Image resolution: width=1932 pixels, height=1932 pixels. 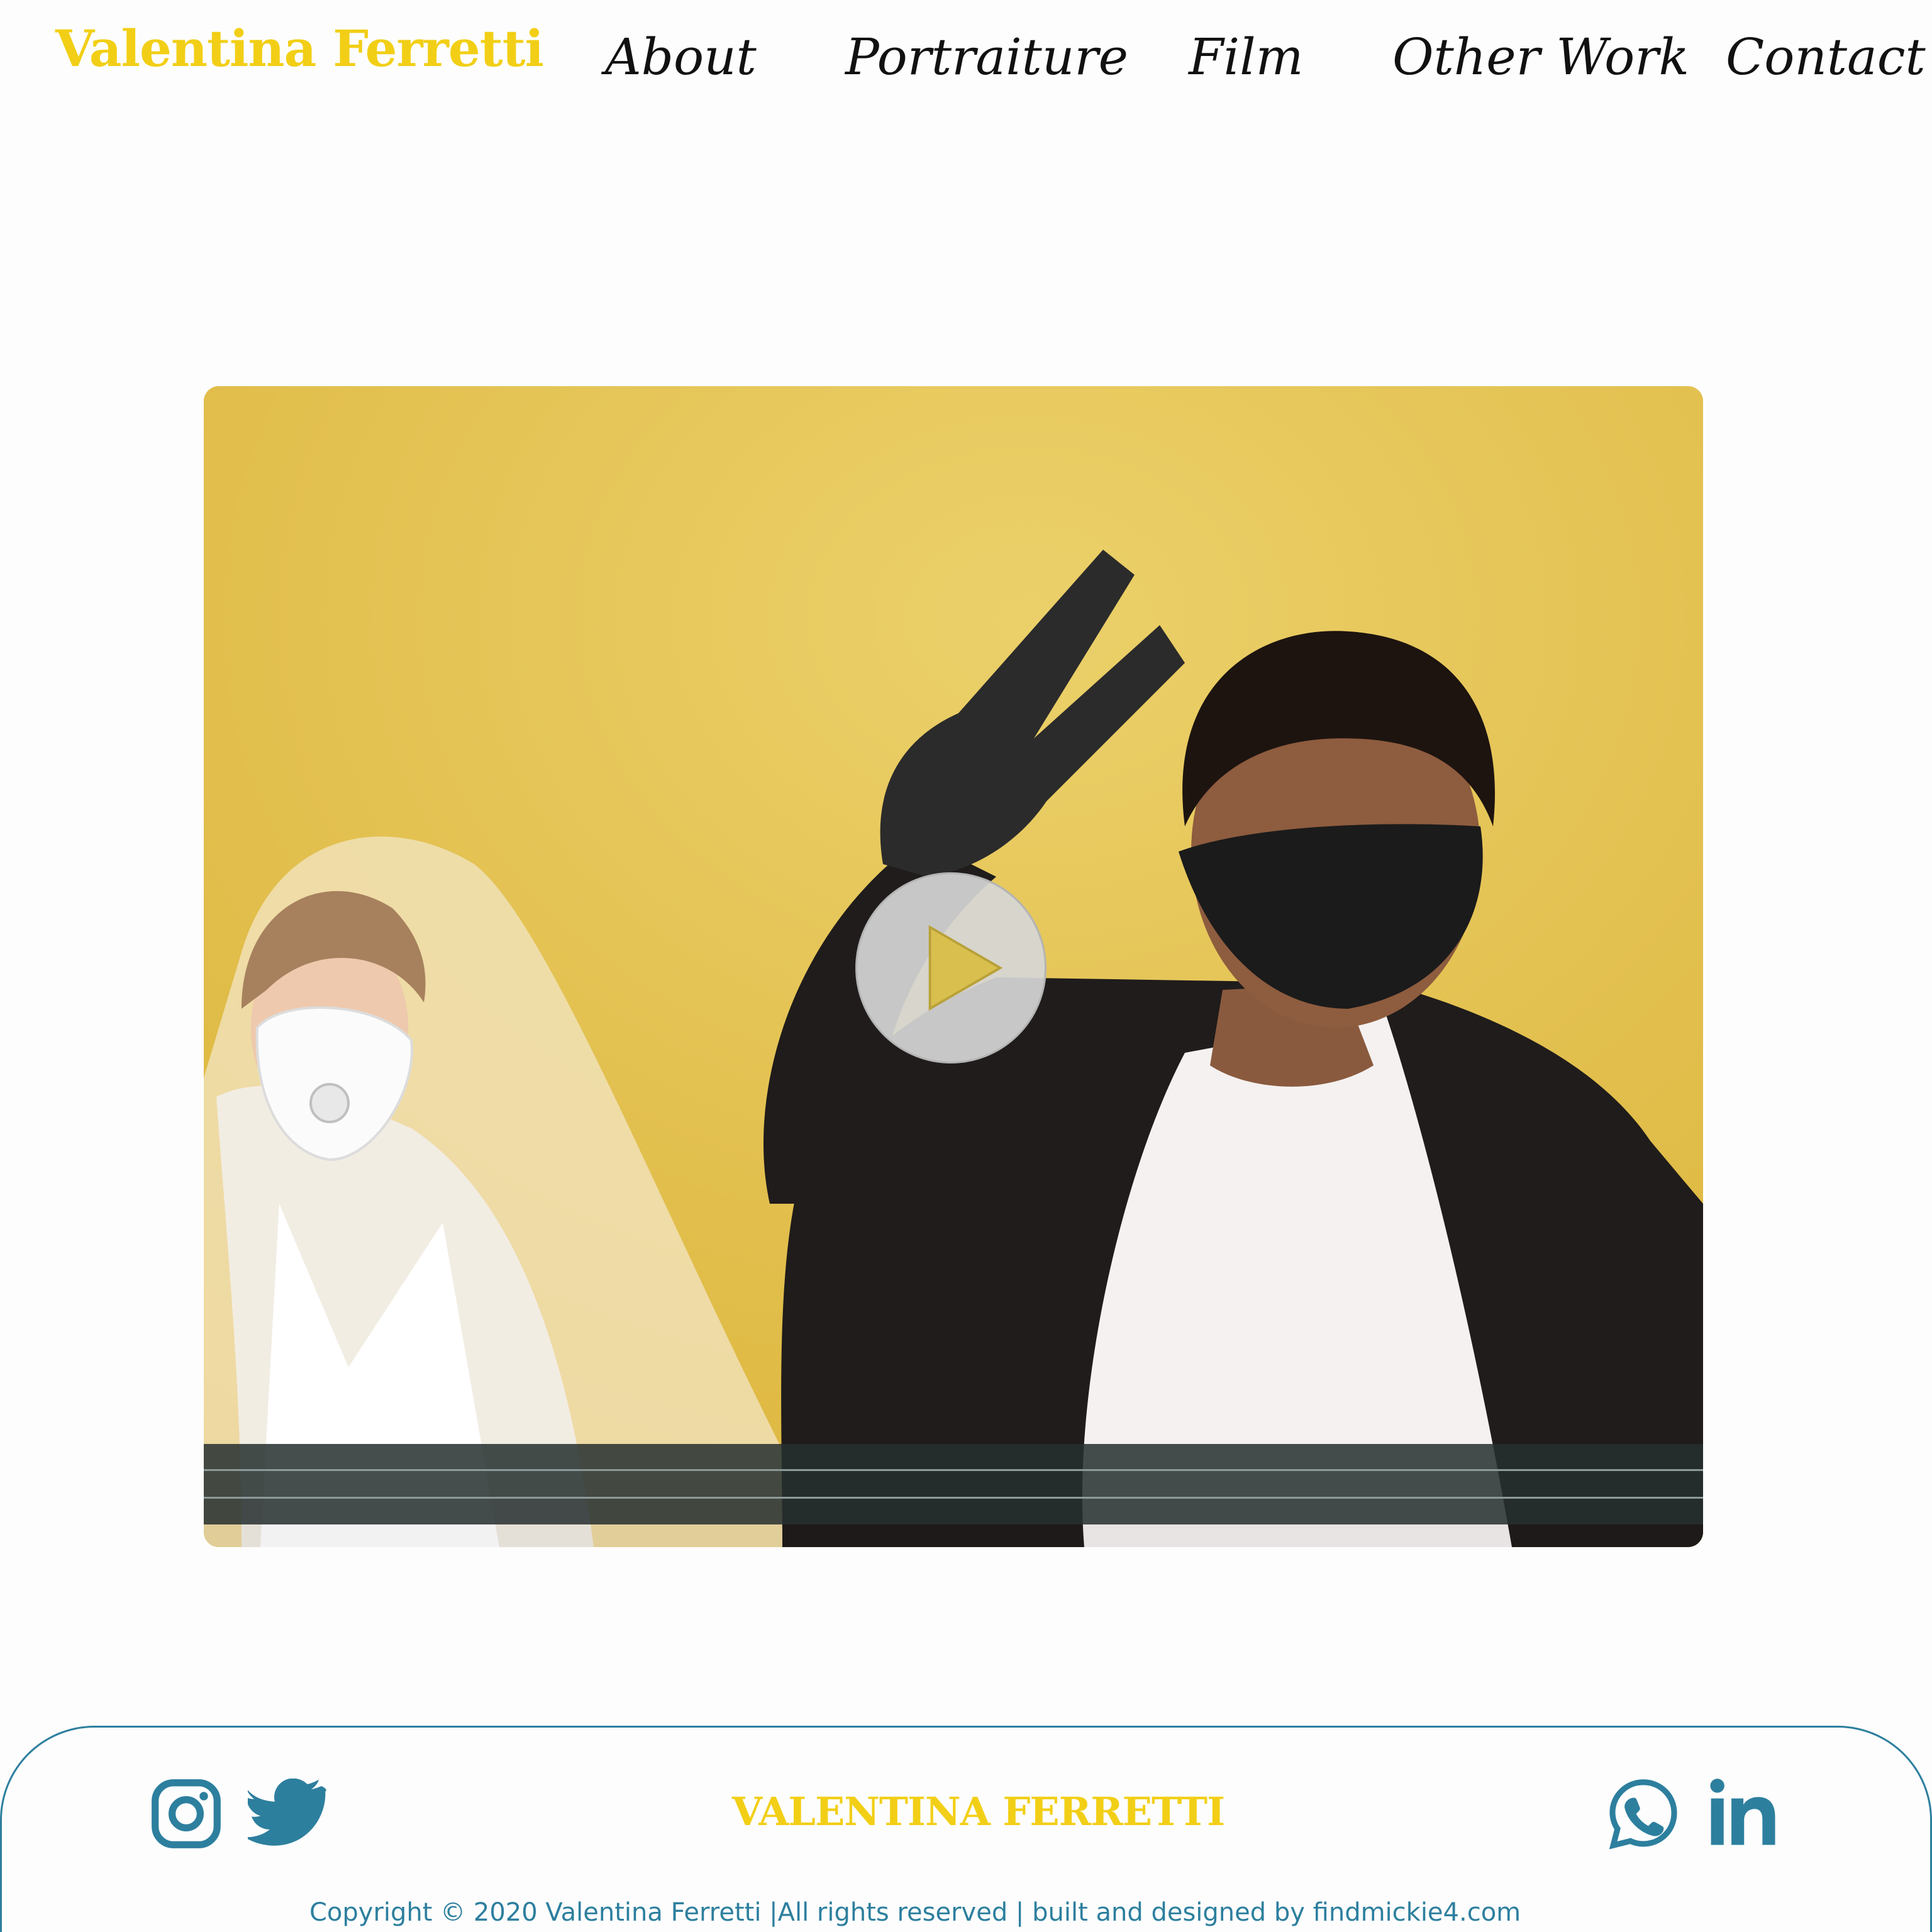 What do you see at coordinates (1826, 57) in the screenshot?
I see `nav-contact: Contact` at bounding box center [1826, 57].